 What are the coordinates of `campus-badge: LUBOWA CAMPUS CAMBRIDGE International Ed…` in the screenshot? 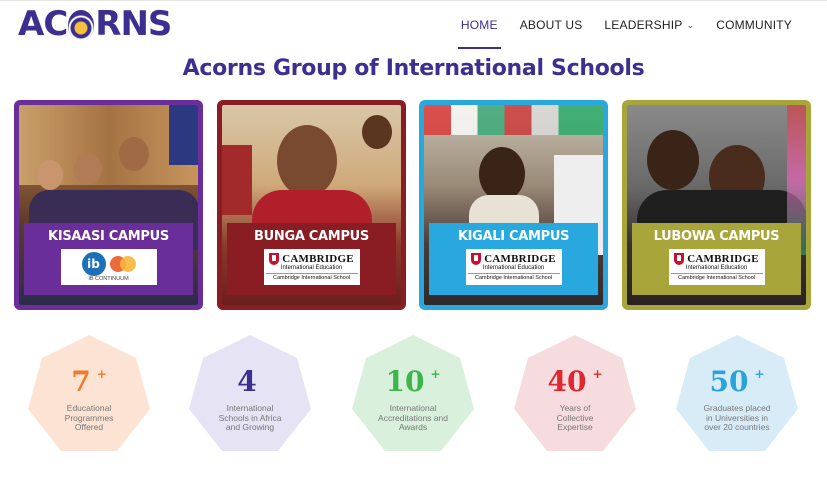 It's located at (716, 259).